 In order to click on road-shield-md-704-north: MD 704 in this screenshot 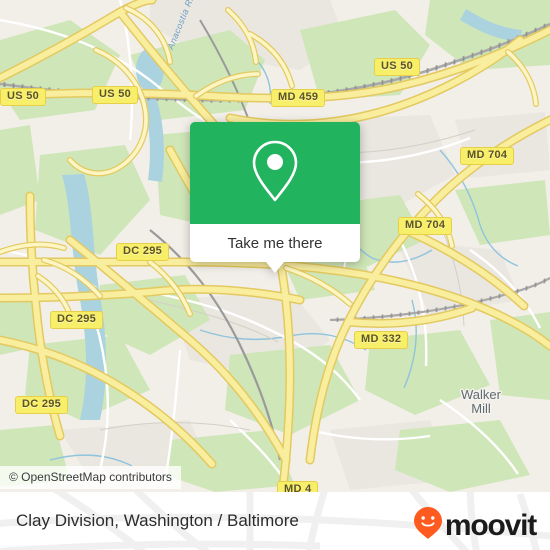, I will do `click(487, 156)`.